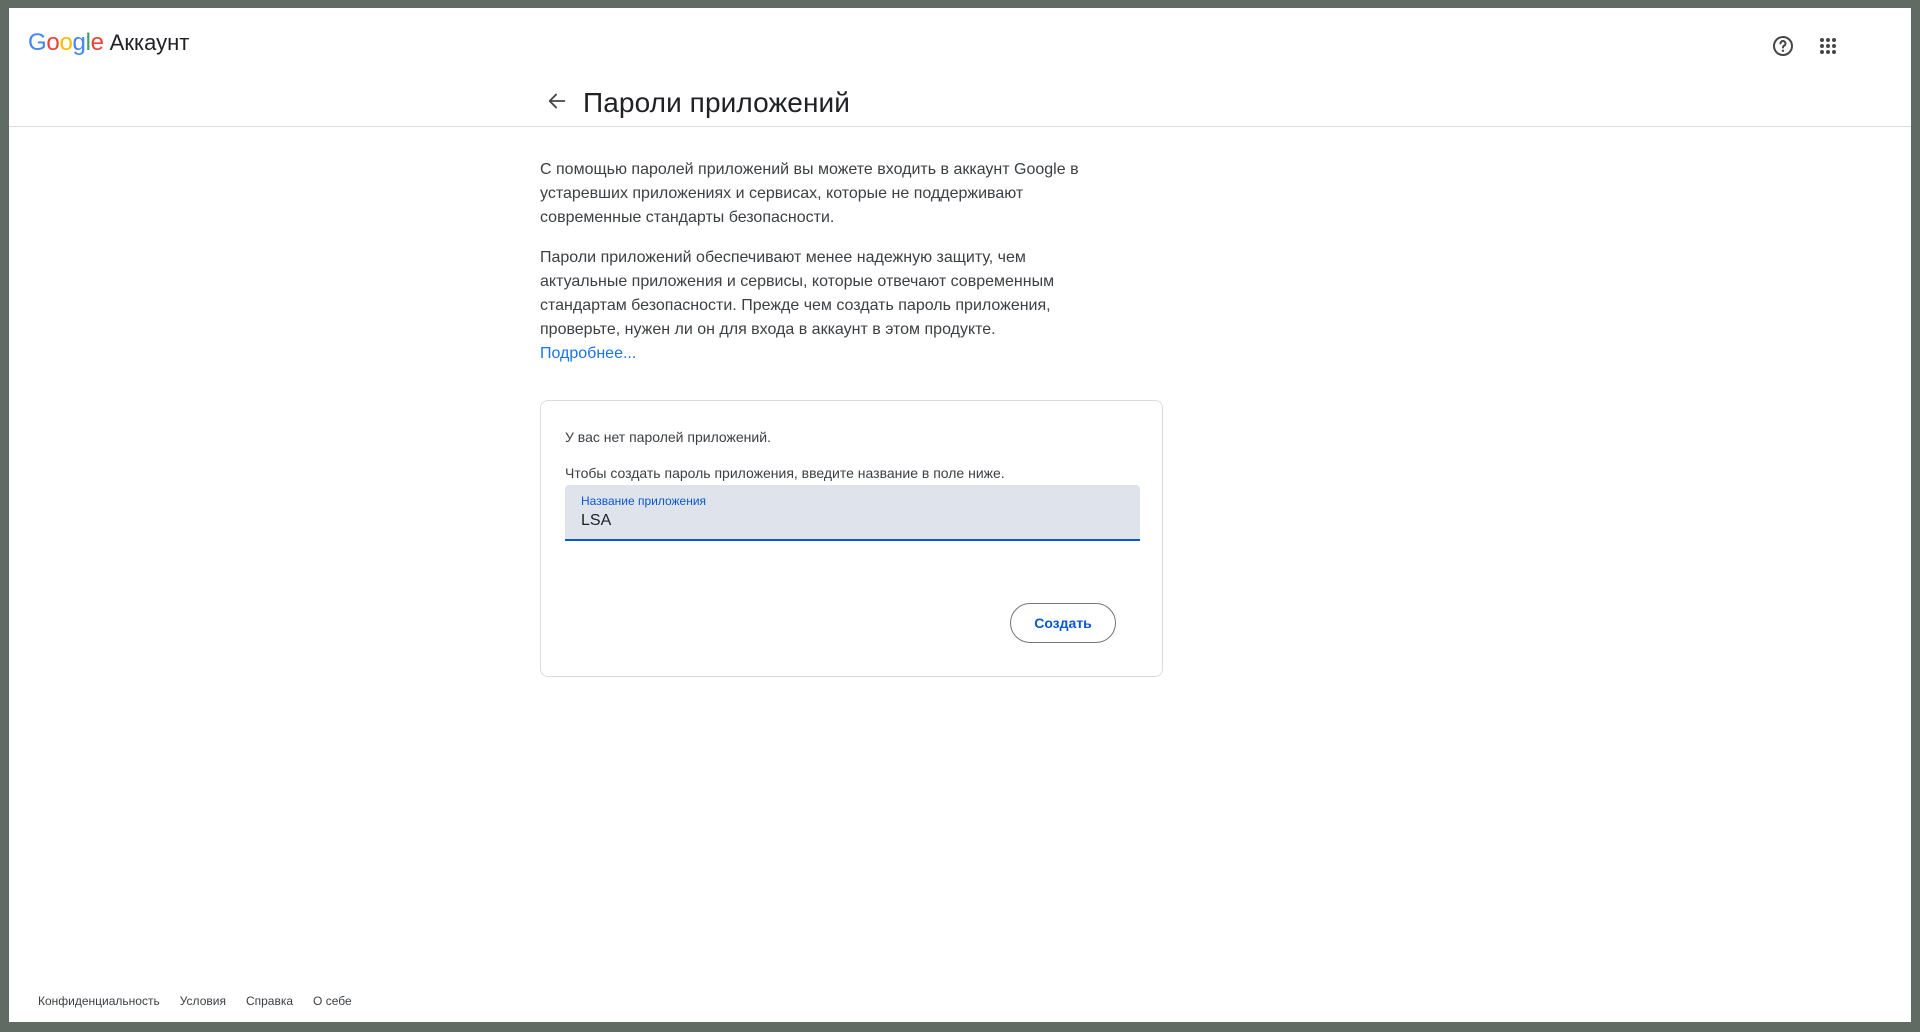 The height and width of the screenshot is (1032, 1920). I want to click on google-logo-letter: G, so click(37, 42).